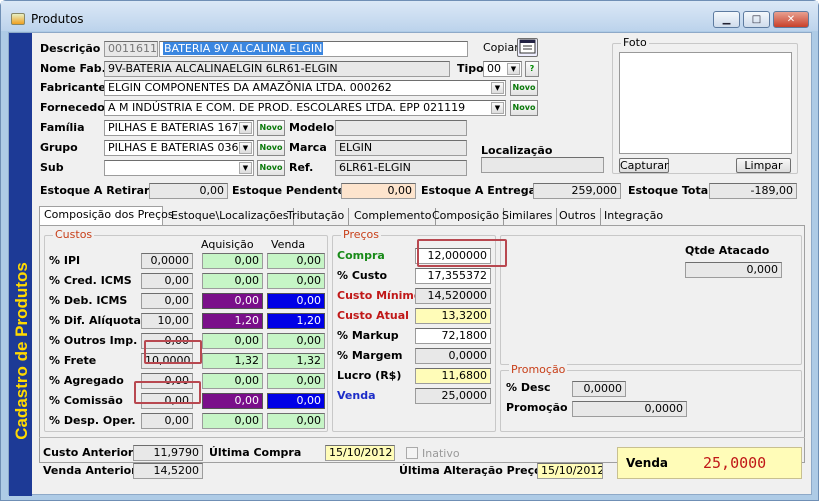 The width and height of the screenshot is (819, 501). I want to click on custo-row-aquisicao: 1,20, so click(232, 321).